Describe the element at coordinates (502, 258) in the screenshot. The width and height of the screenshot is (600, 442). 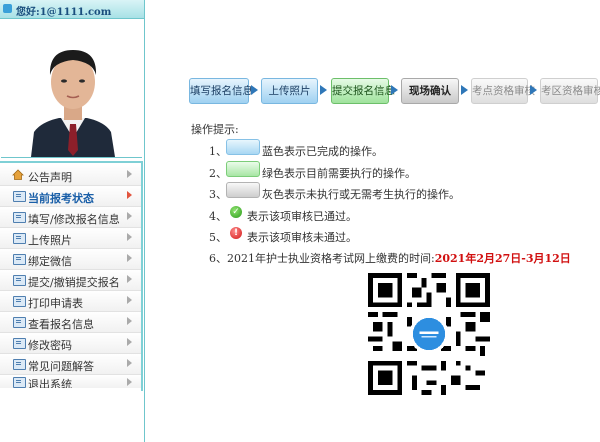
I see `payment-date: 2021年2月27日-3月12日` at that location.